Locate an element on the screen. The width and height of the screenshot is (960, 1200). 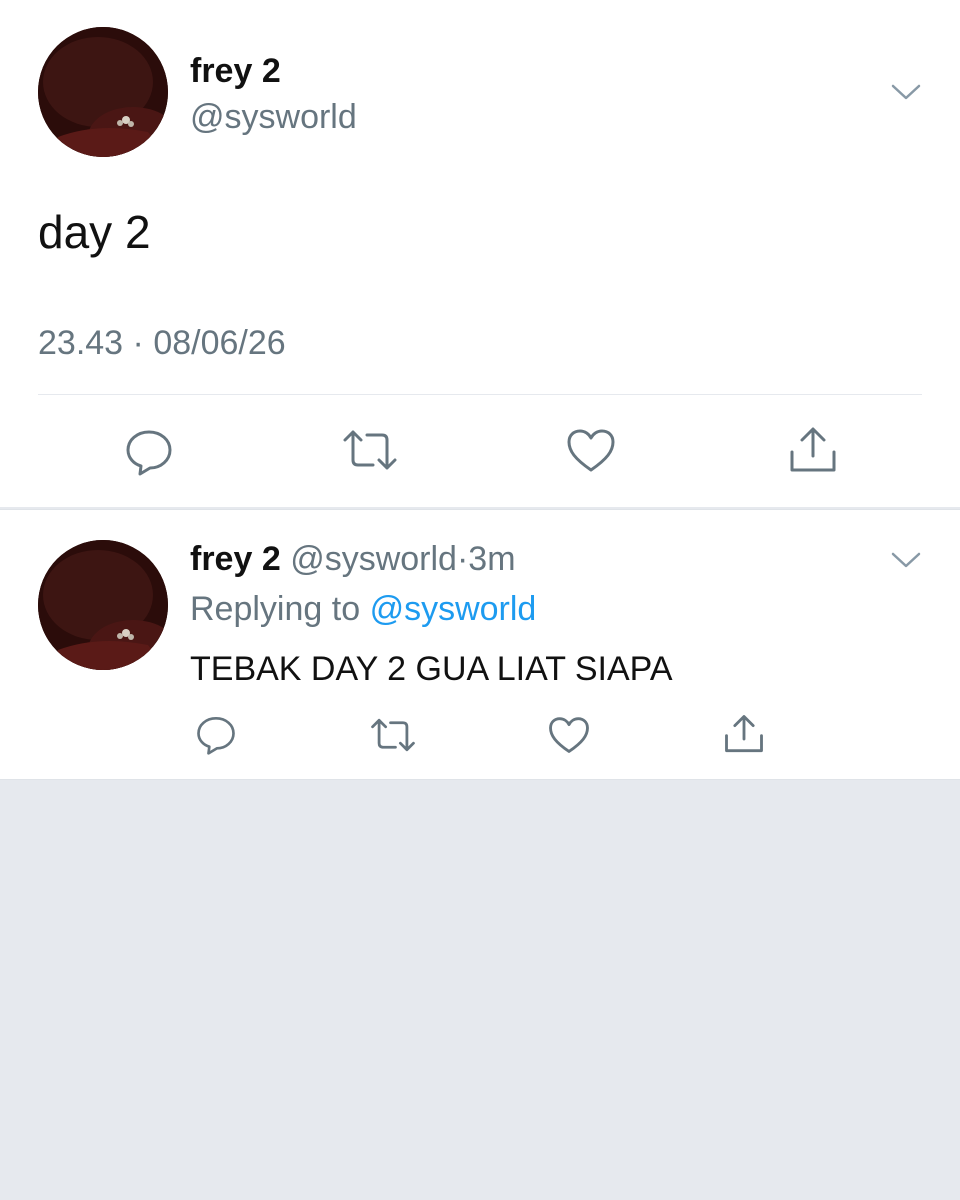
tweet-time: 23.43 is located at coordinates (81, 343).